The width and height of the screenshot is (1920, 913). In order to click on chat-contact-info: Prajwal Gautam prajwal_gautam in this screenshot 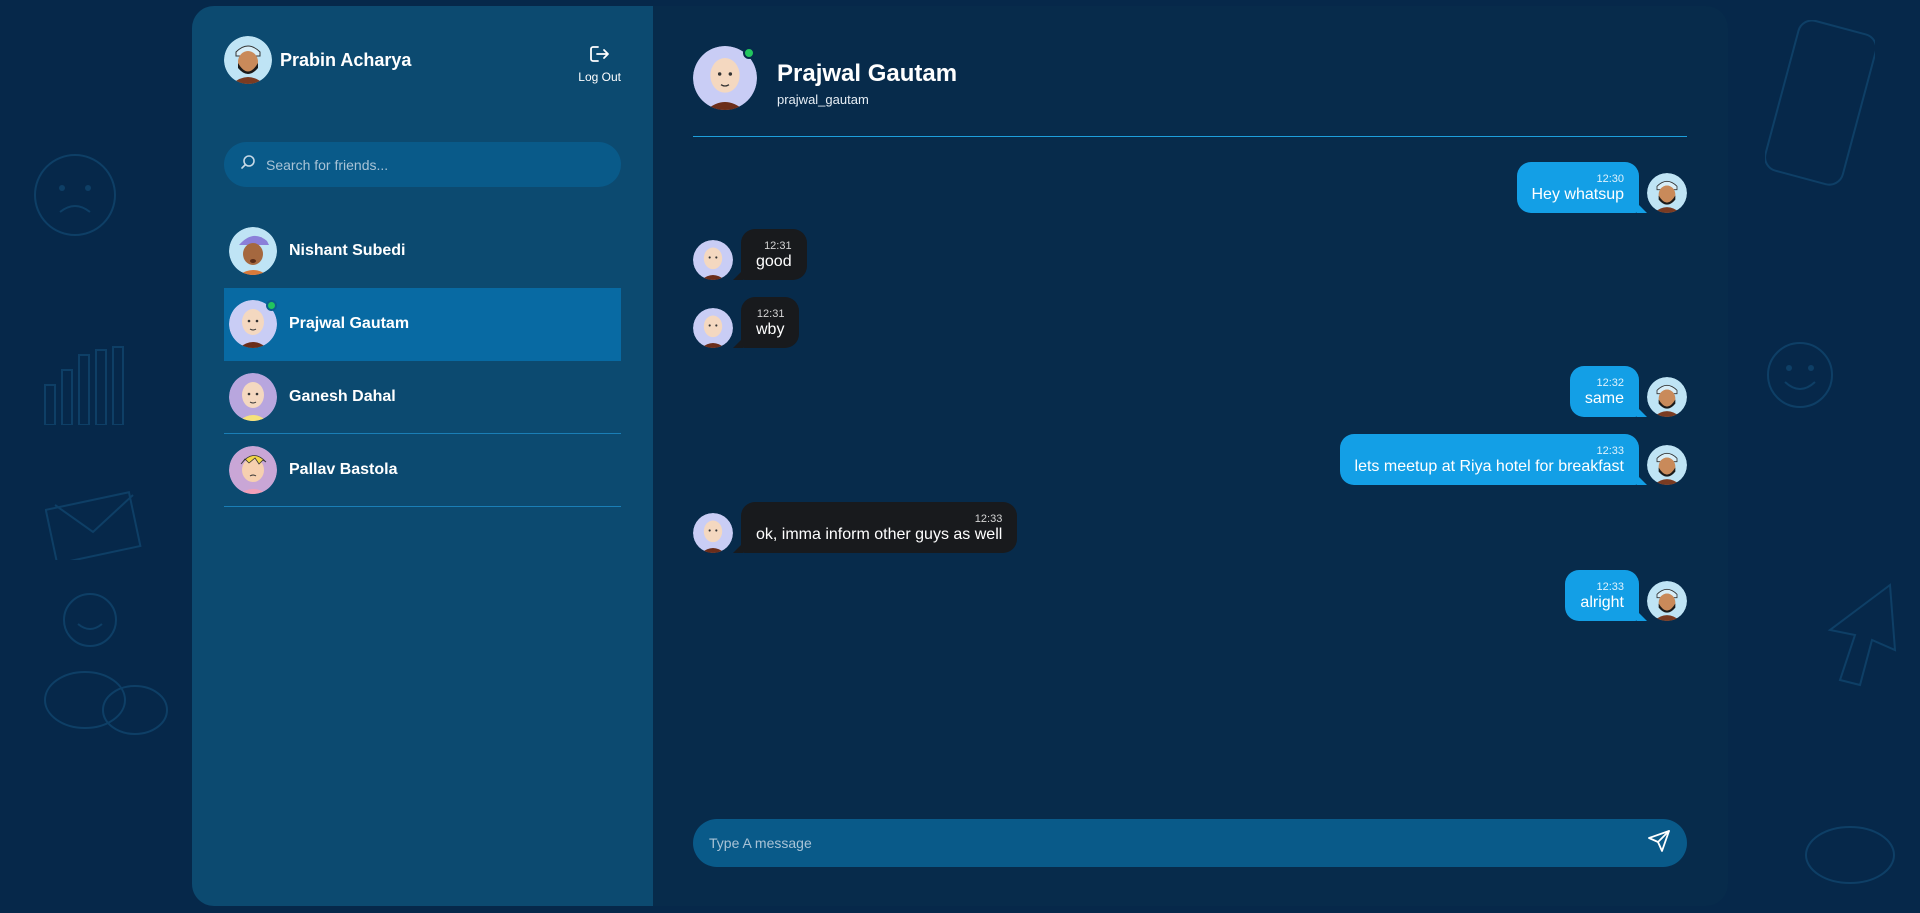, I will do `click(867, 76)`.